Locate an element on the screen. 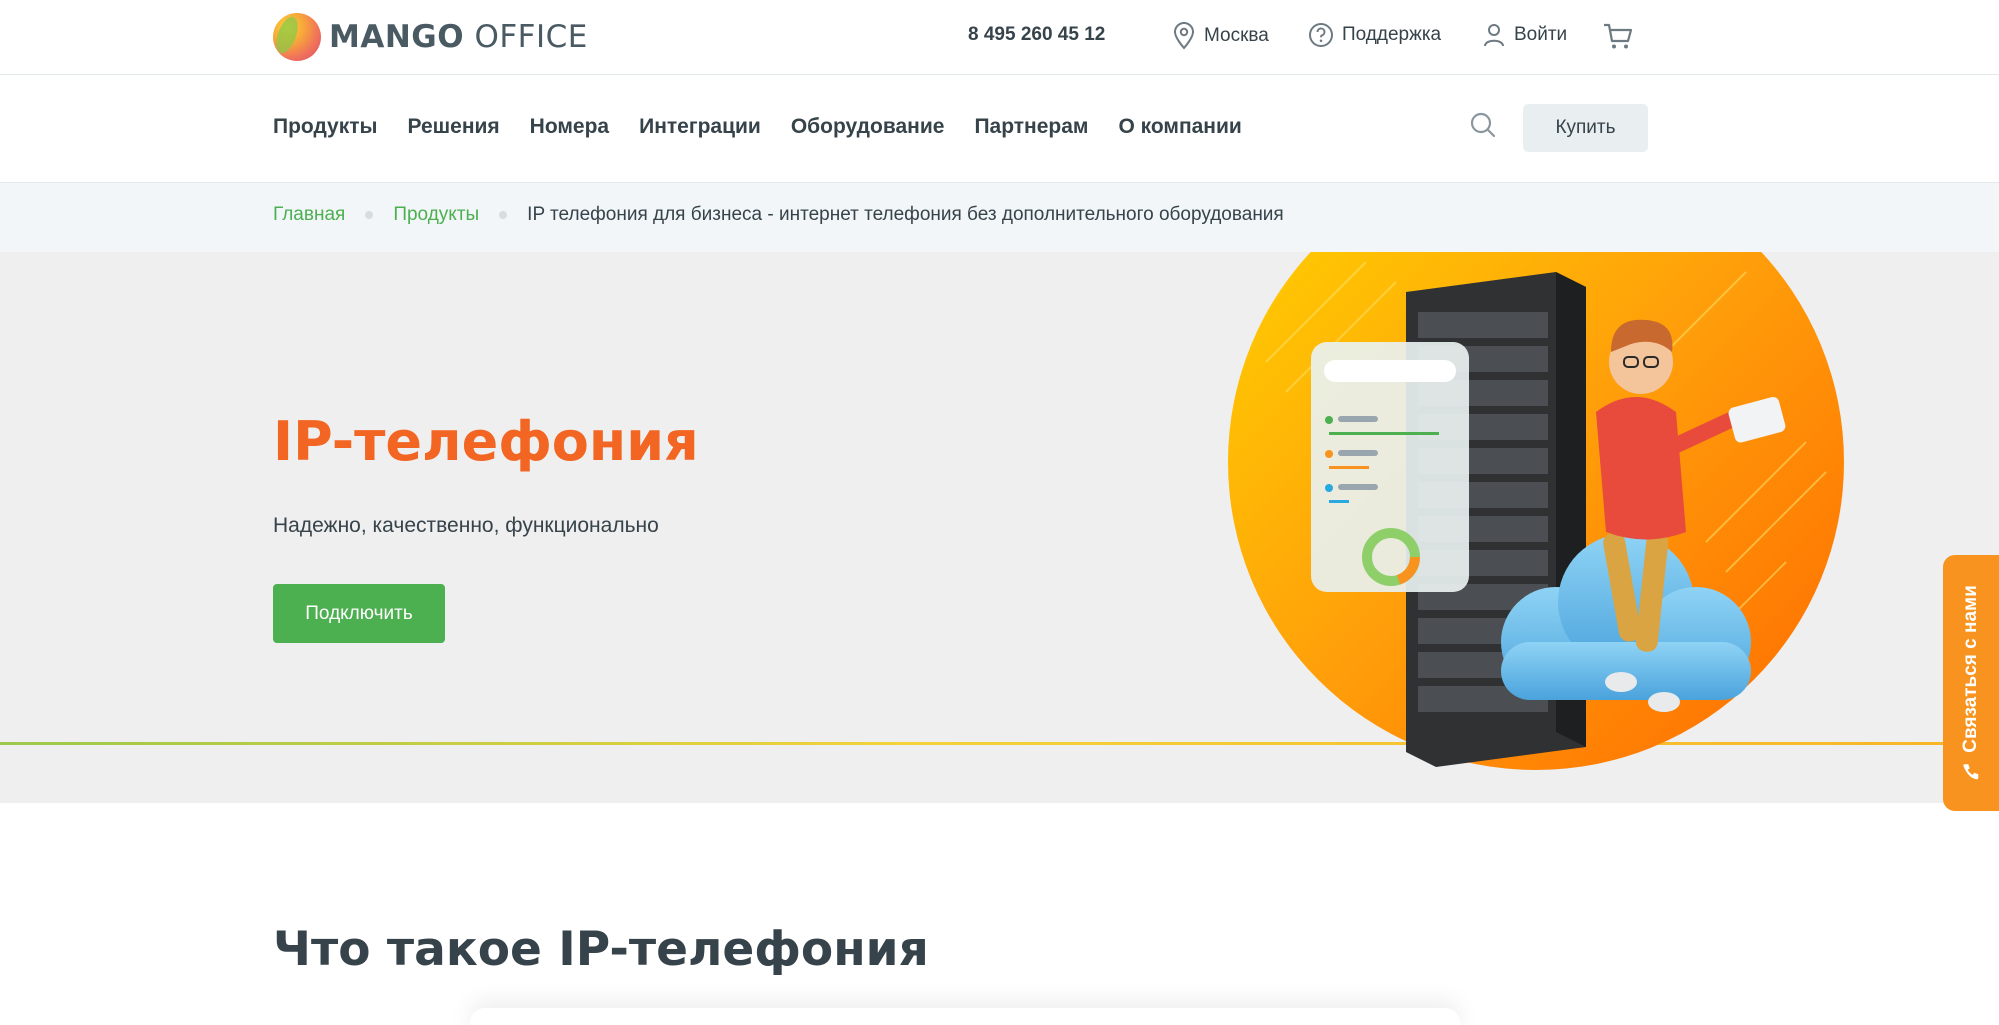  cart-icon is located at coordinates (1618, 36).